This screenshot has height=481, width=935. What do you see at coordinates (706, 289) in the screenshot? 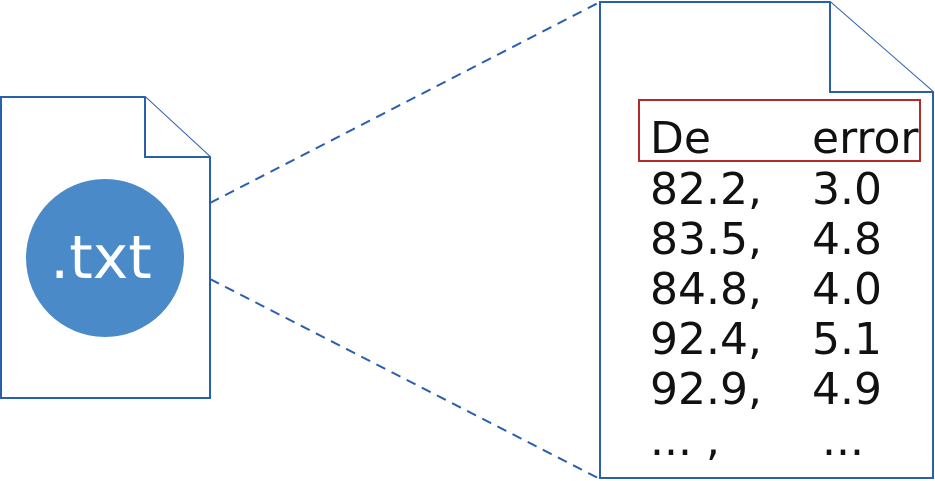
I see `table-cell: 84.8,` at bounding box center [706, 289].